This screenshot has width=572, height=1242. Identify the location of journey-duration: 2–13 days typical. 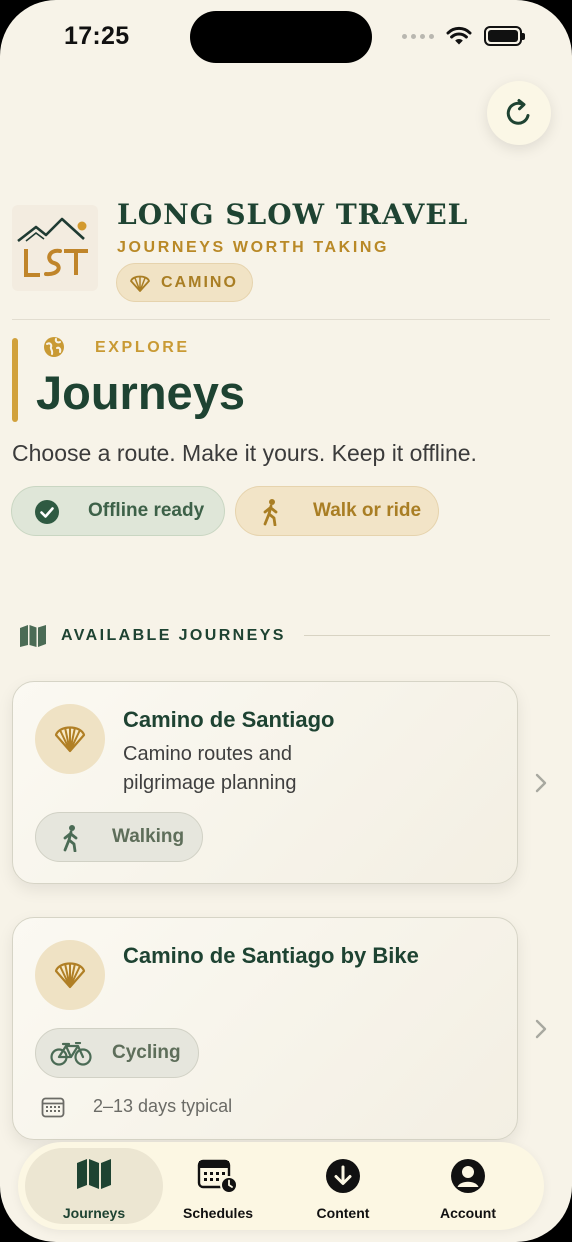
(163, 1106).